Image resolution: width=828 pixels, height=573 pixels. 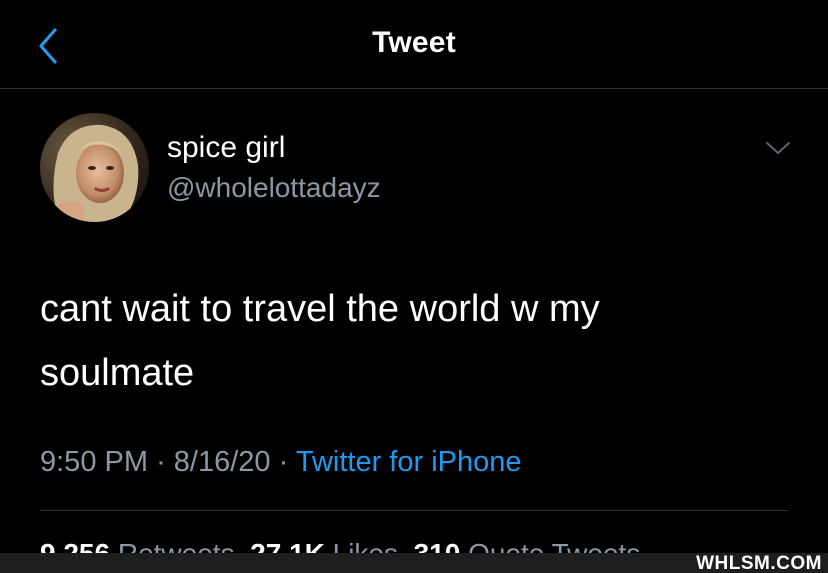 I want to click on tweet-source-link: Twitter for iPhone, so click(x=409, y=462).